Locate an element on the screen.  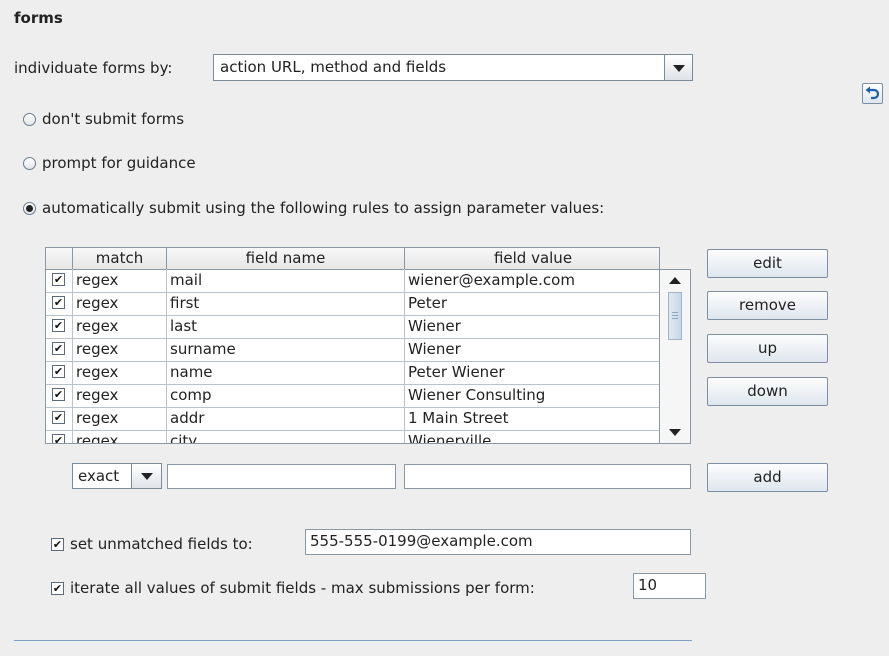
match-type-select: exact is located at coordinates (117, 476).